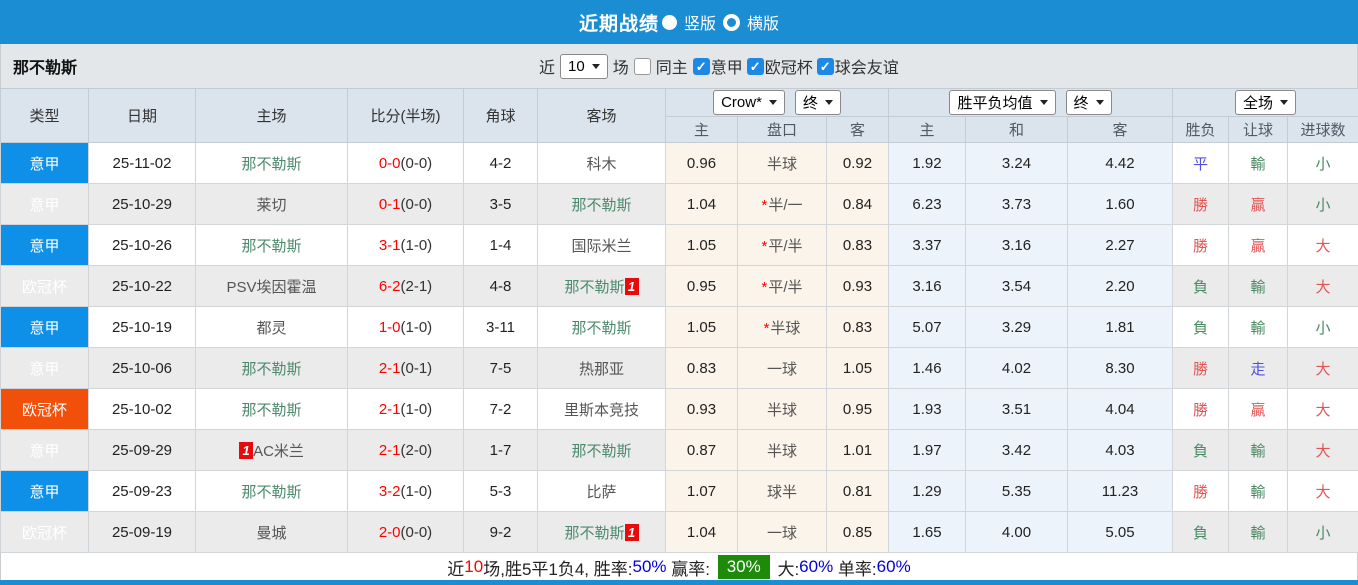 Image resolution: width=1358 pixels, height=585 pixels. Describe the element at coordinates (44, 532) in the screenshot. I see `match-type-cell: 欧冠杯` at that location.